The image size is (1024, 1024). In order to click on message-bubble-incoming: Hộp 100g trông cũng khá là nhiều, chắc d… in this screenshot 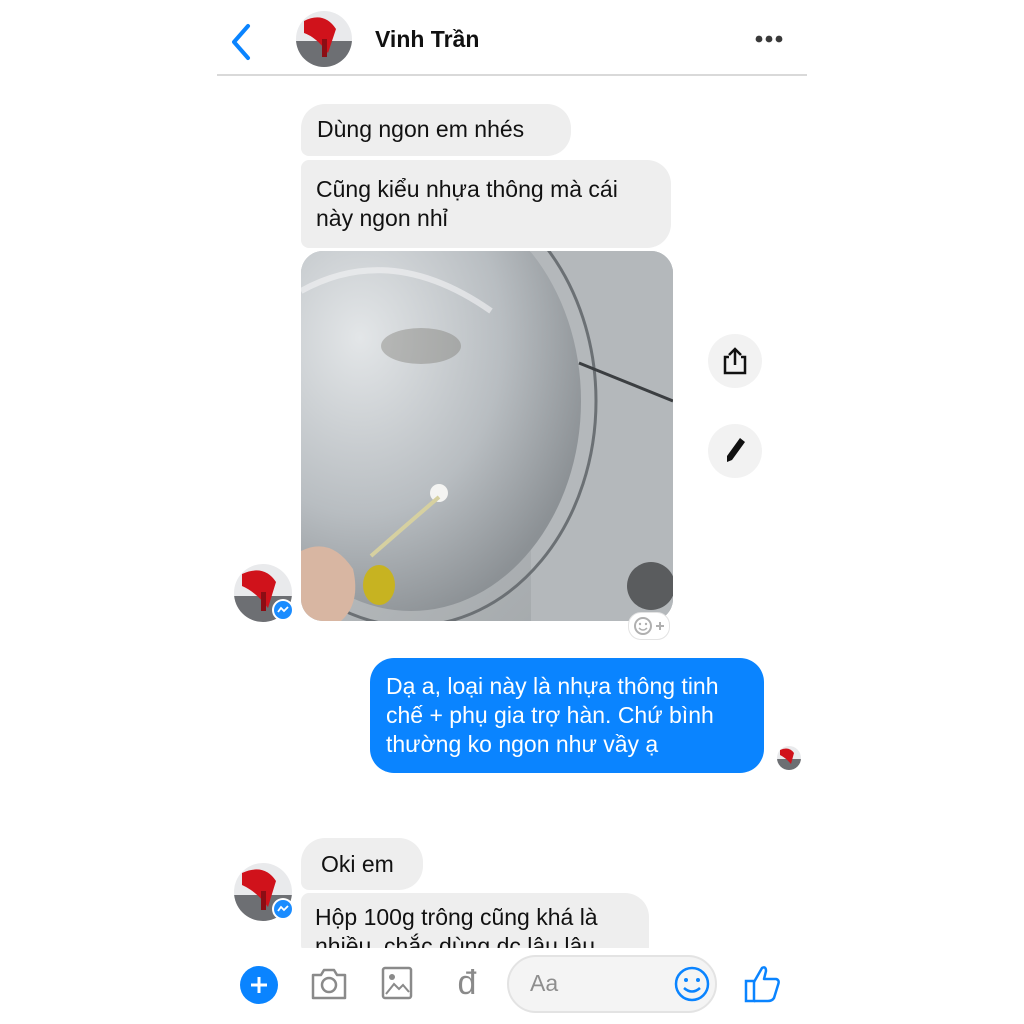, I will do `click(475, 923)`.